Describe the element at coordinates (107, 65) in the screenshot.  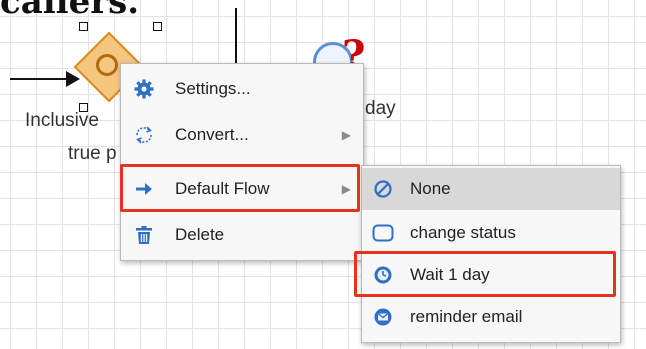
I see `gateway-circle-icon` at that location.